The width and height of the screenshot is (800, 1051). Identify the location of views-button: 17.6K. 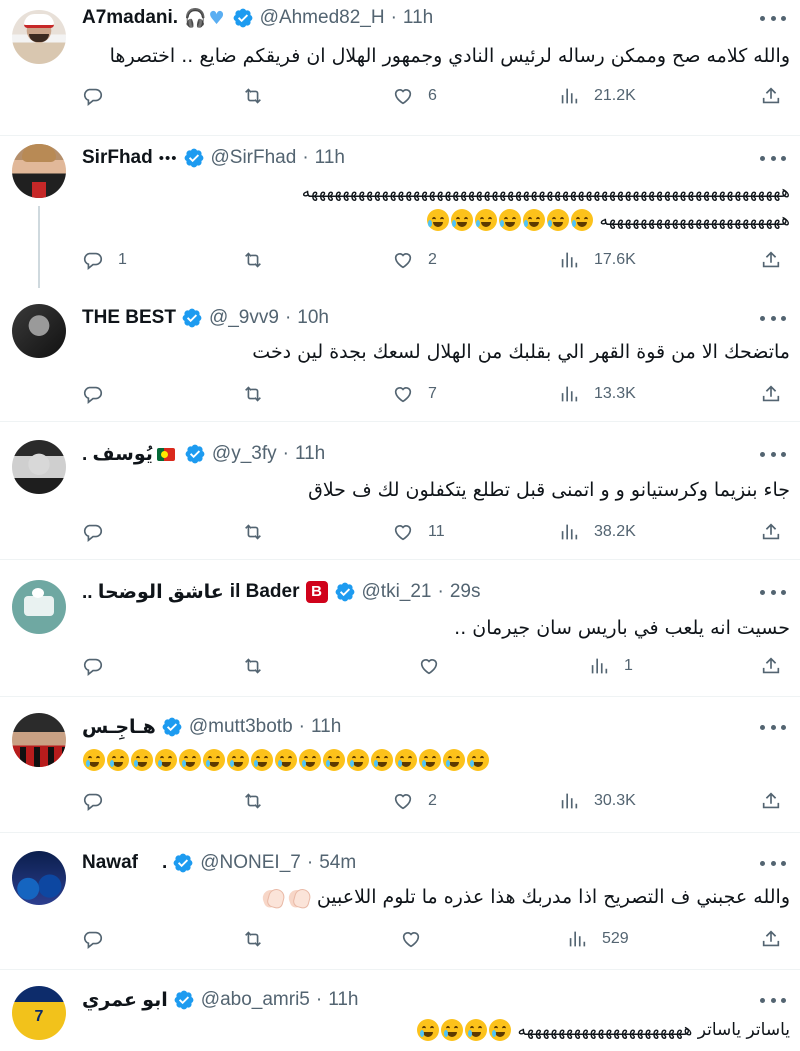
(597, 260).